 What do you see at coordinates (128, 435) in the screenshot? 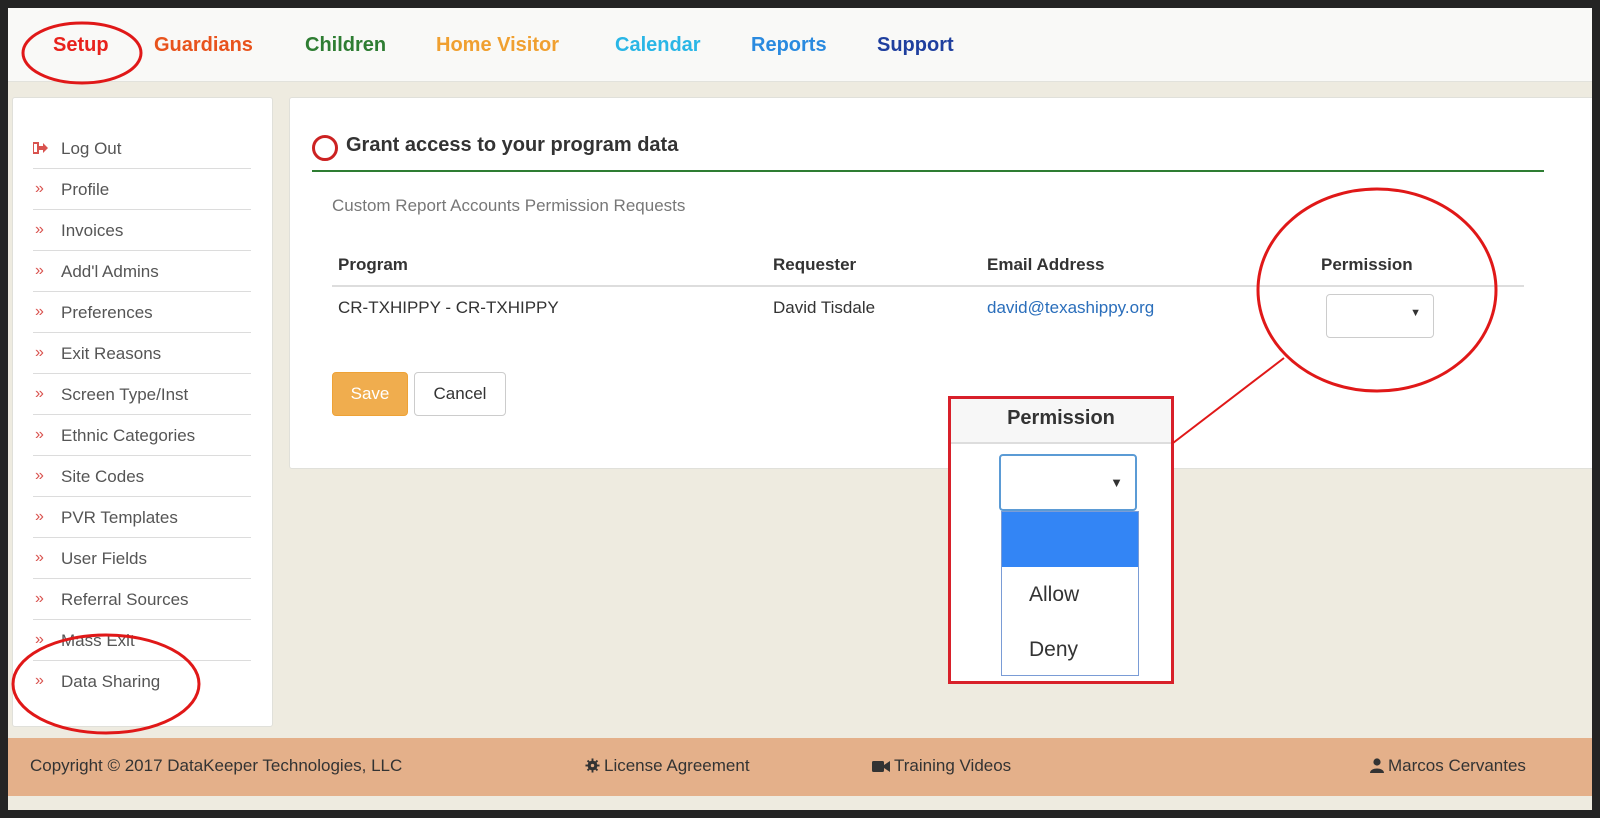
I see `sidebar-item-label: Ethnic Categories` at bounding box center [128, 435].